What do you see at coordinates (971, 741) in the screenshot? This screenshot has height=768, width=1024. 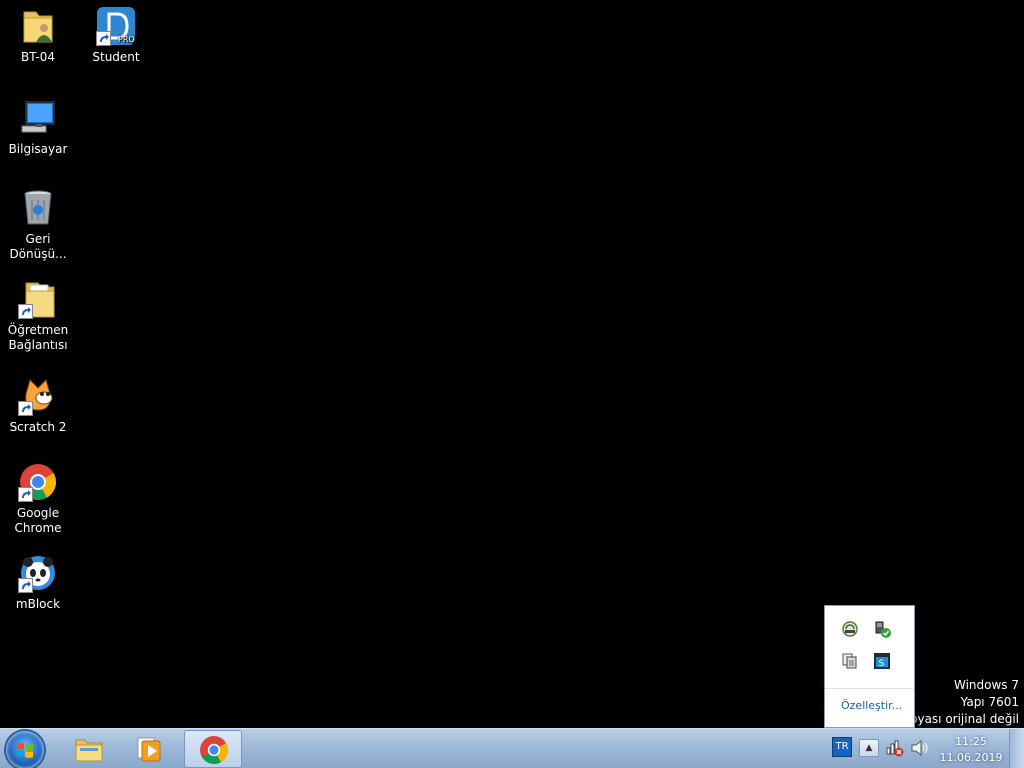 I see `clock-time: 11:25` at bounding box center [971, 741].